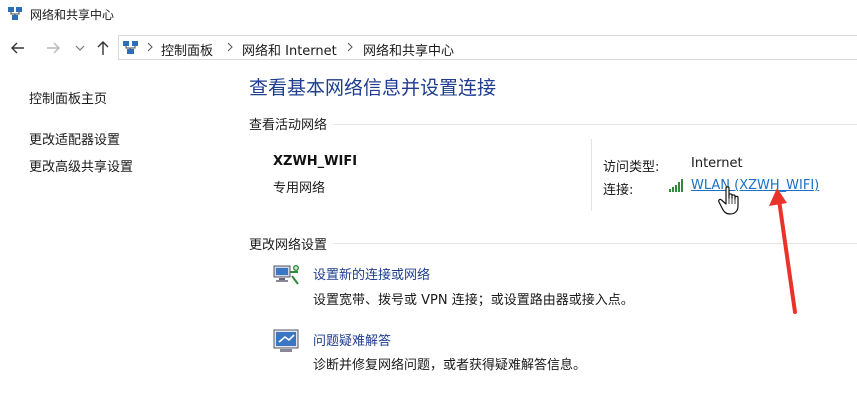 This screenshot has height=412, width=857. Describe the element at coordinates (80, 48) in the screenshot. I see `recent-locations-chevron-icon` at that location.